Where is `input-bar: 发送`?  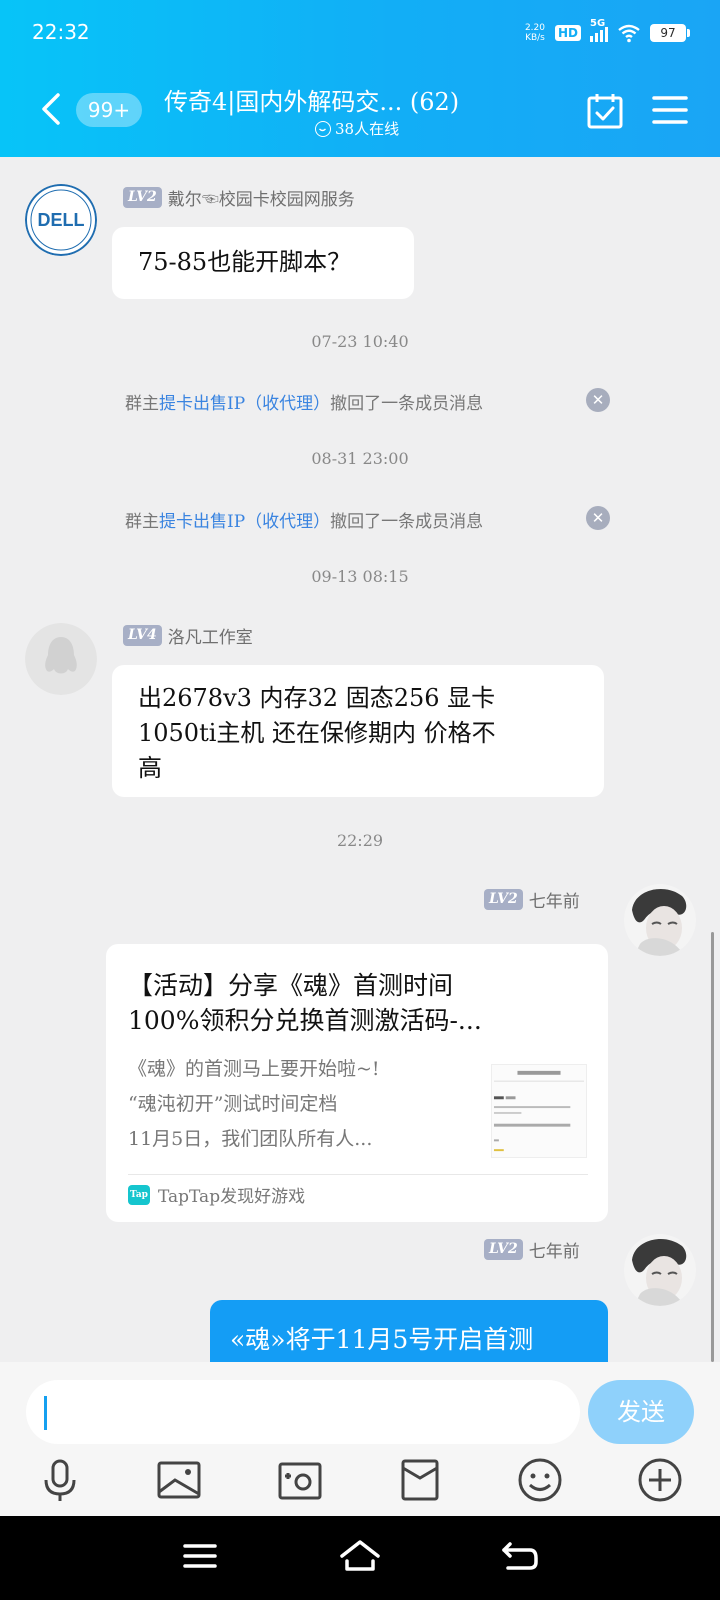
input-bar: 发送 is located at coordinates (360, 1439).